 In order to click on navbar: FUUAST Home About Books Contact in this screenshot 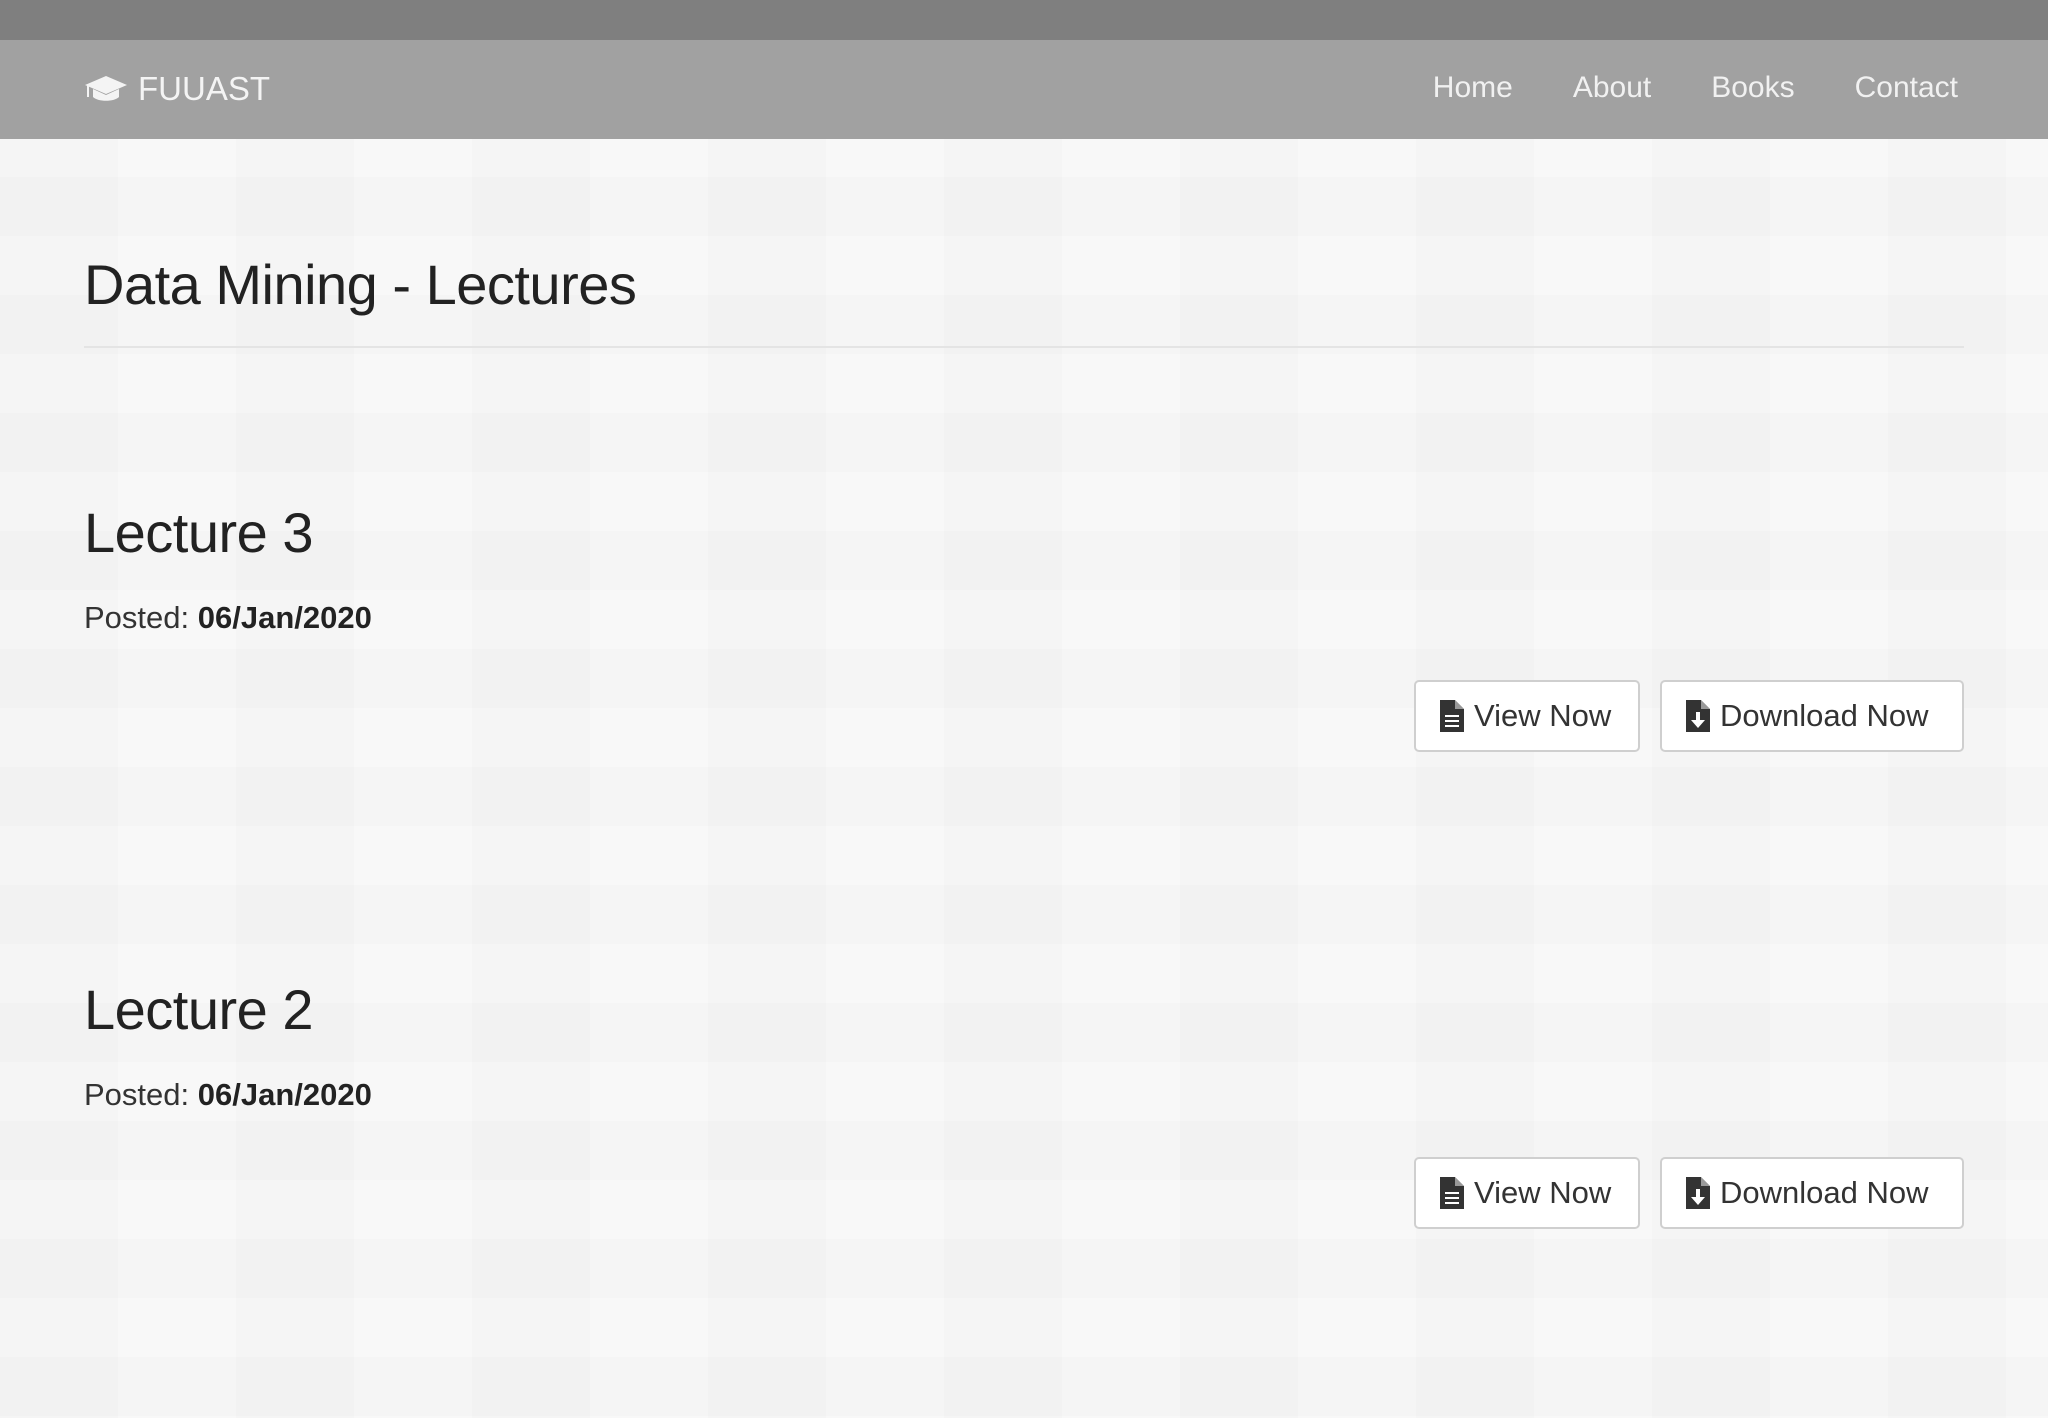, I will do `click(1024, 89)`.